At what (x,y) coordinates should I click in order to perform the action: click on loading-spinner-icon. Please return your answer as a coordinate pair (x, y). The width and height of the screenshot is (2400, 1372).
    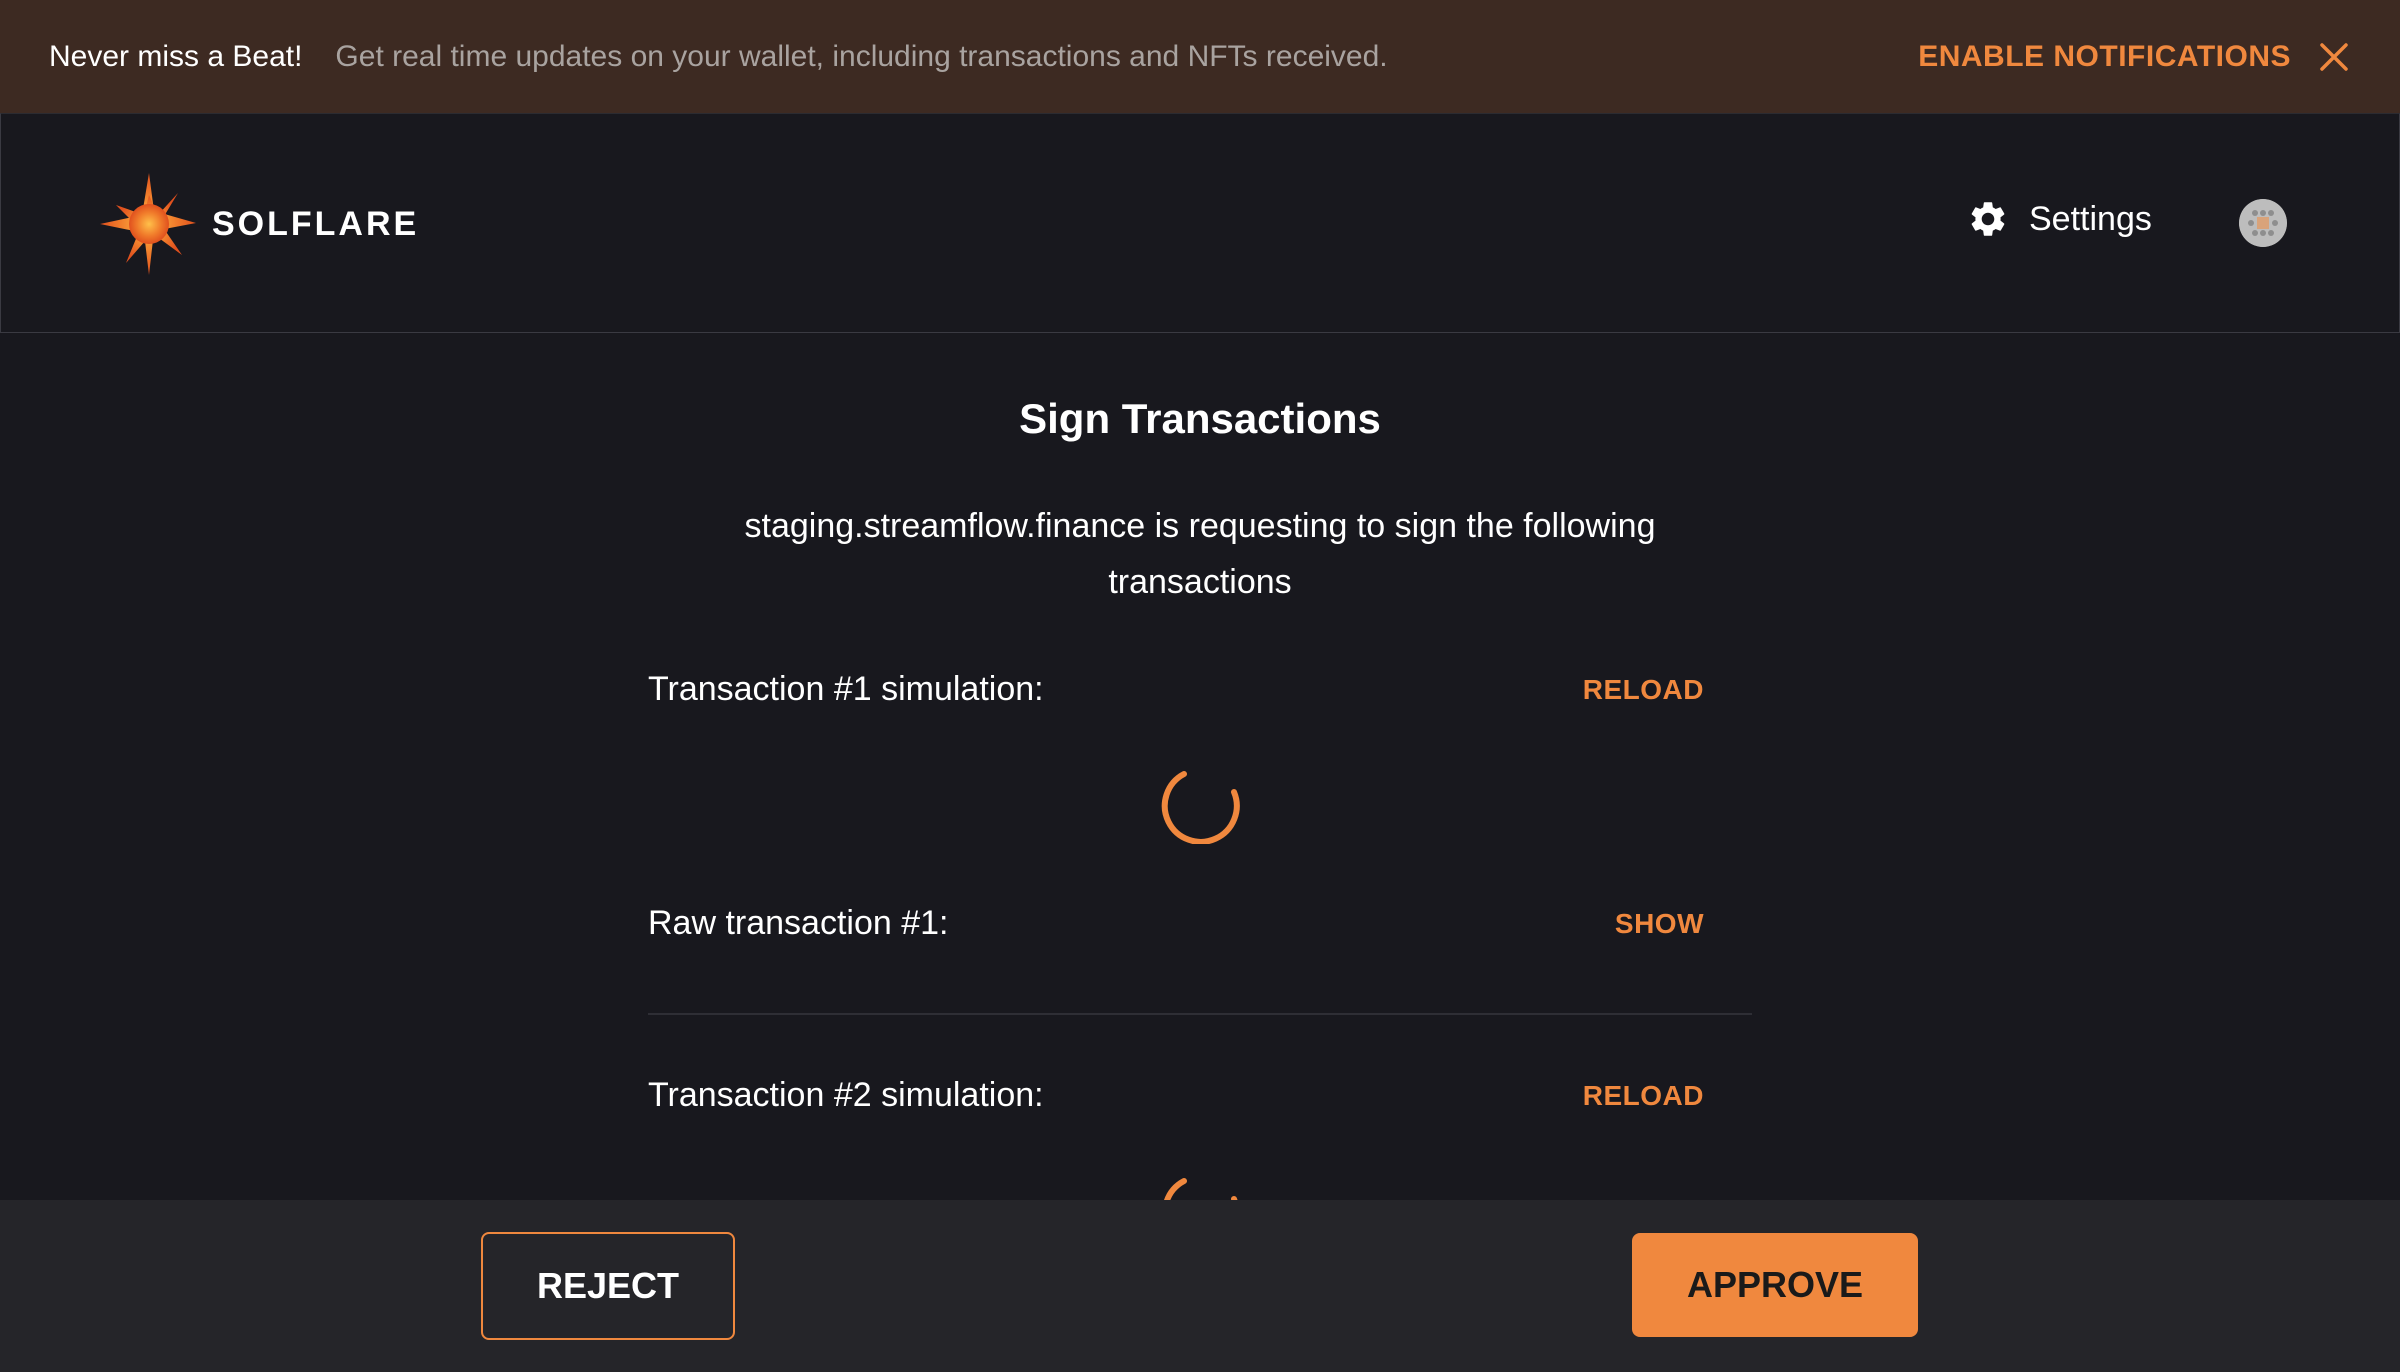
    Looking at the image, I should click on (1200, 807).